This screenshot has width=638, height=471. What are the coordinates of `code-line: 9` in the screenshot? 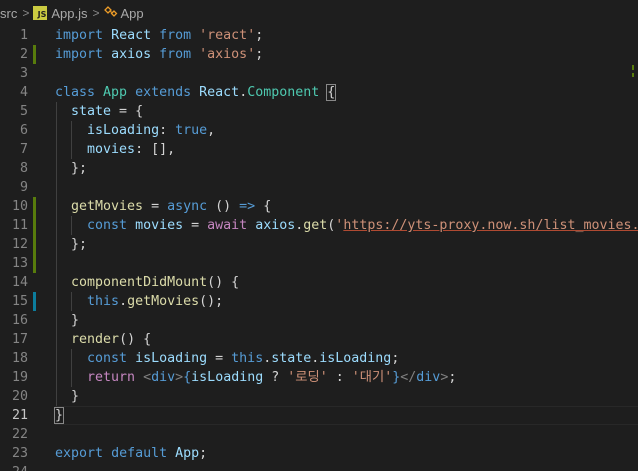 It's located at (319, 187).